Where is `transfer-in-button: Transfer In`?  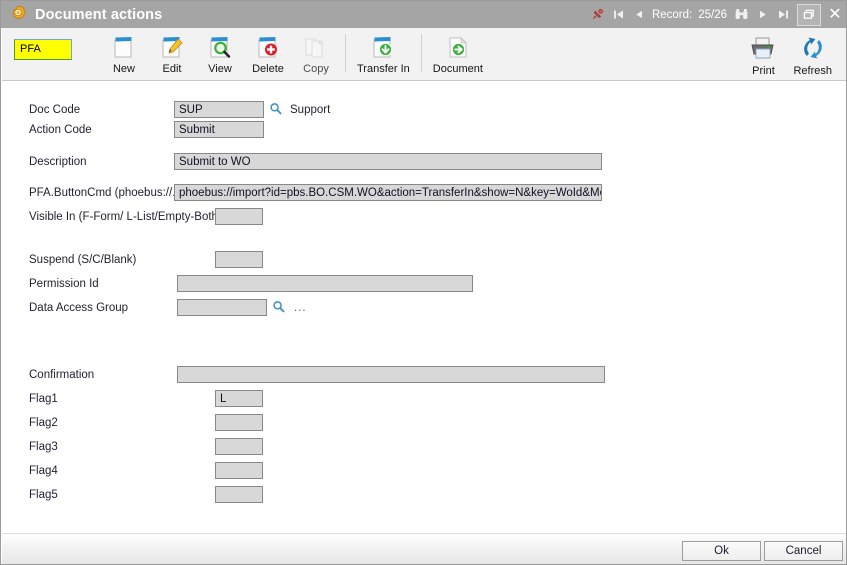 transfer-in-button: Transfer In is located at coordinates (383, 51).